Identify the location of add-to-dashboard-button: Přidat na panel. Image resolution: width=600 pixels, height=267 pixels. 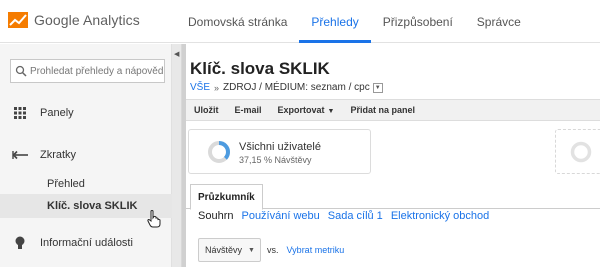
(382, 110).